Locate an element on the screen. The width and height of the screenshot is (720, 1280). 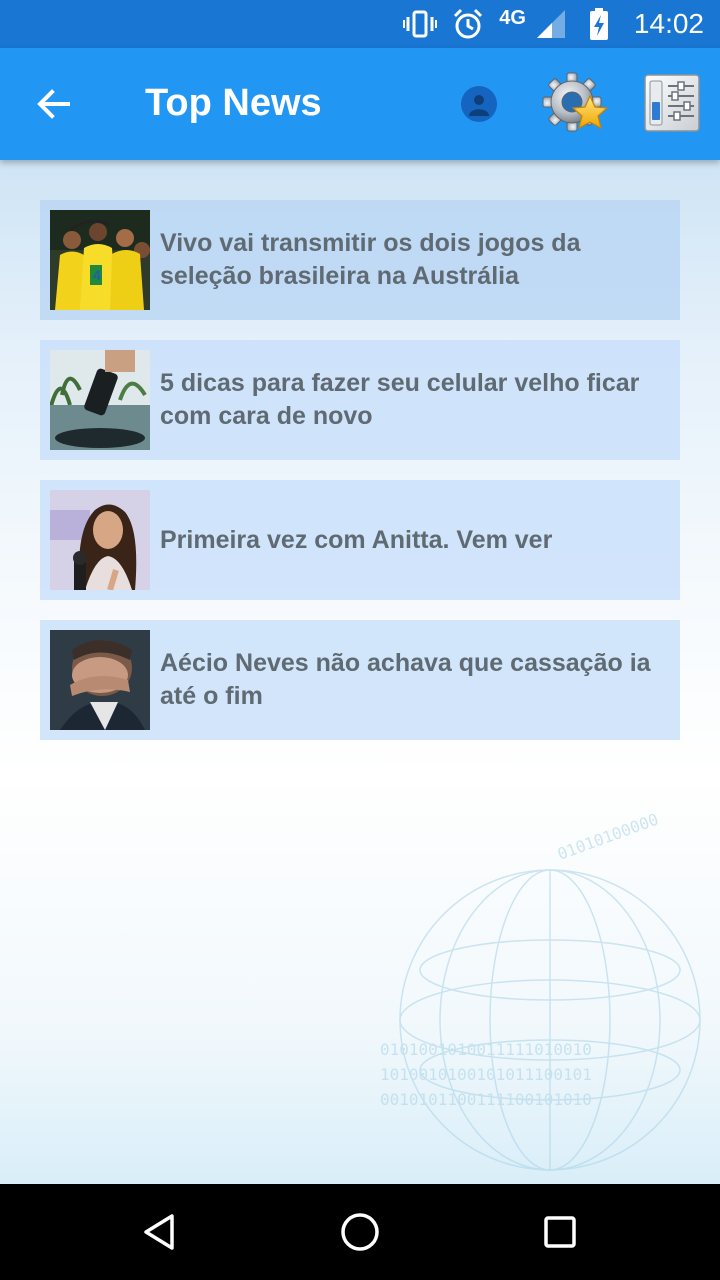
home-circle-icon is located at coordinates (360, 1232).